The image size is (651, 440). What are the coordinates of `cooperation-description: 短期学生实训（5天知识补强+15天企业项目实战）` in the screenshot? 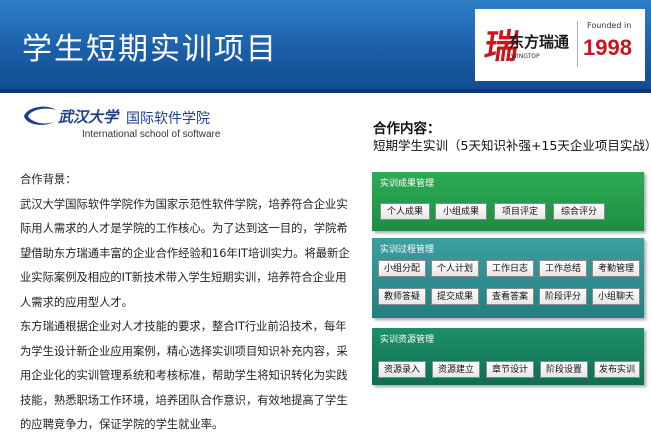 It's located at (512, 145).